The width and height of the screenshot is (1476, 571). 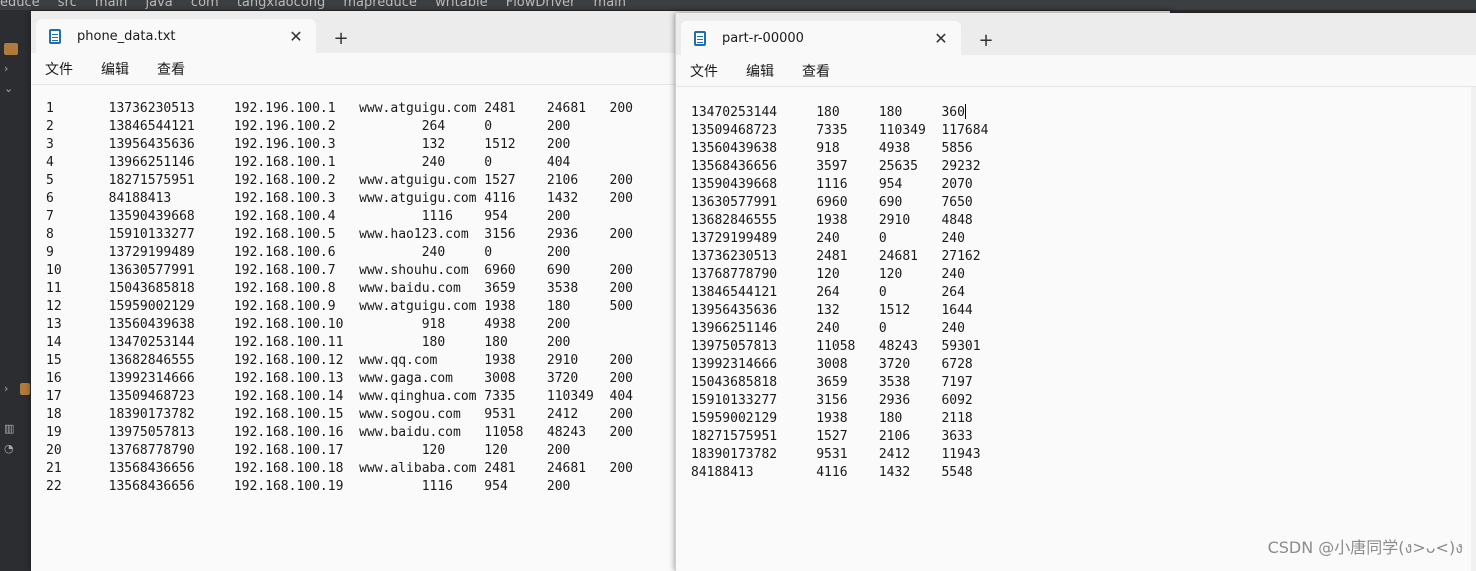 What do you see at coordinates (20, 5) in the screenshot?
I see `breadcrumb-item: educe` at bounding box center [20, 5].